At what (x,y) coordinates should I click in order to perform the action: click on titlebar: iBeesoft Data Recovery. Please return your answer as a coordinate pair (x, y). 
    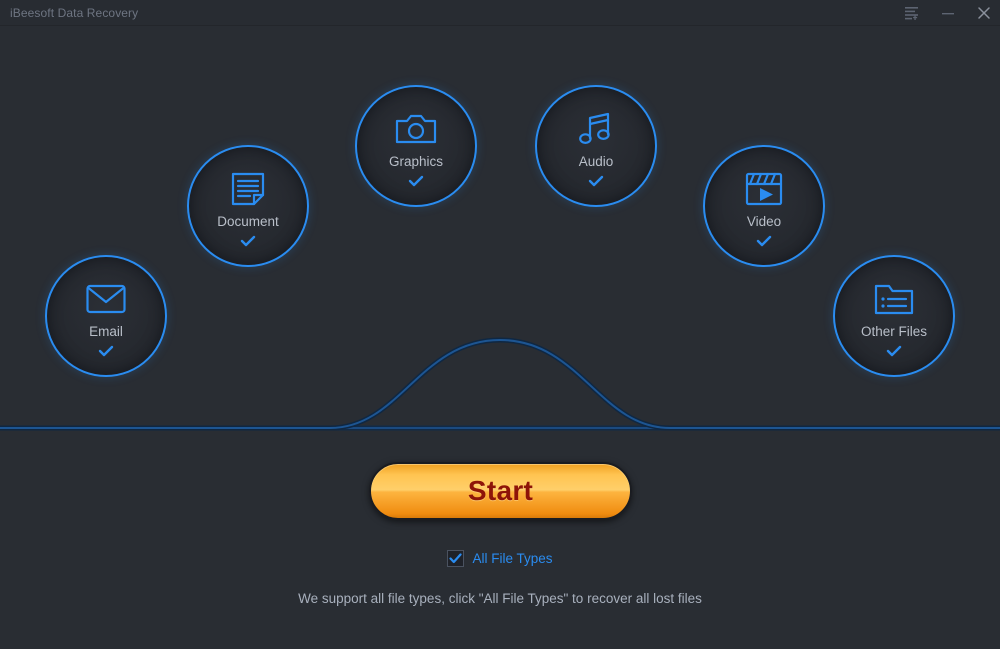
    Looking at the image, I should click on (500, 13).